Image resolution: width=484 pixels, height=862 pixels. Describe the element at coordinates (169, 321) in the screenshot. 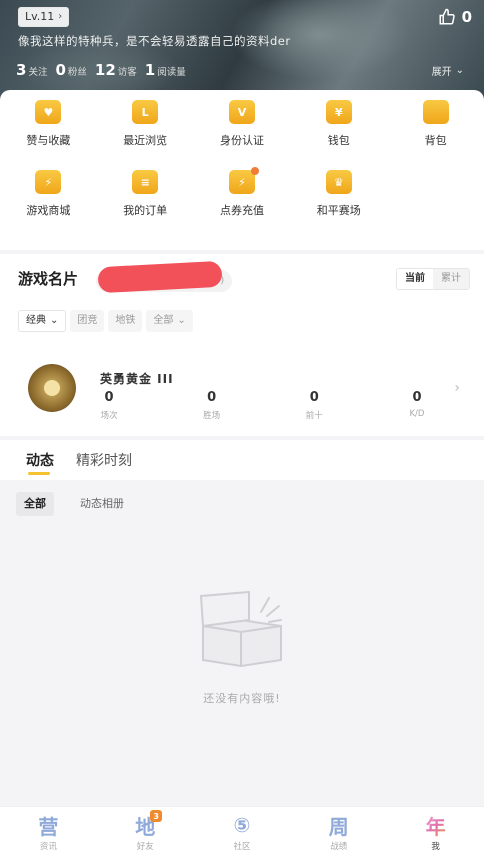

I see `filter-all: 全部 ⌄` at that location.